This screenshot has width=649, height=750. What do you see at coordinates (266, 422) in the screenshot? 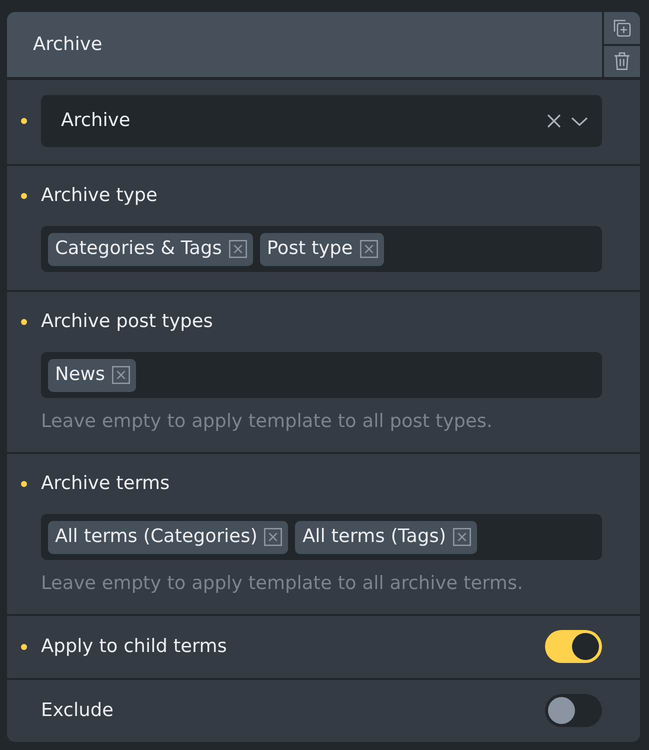
I see `help-text: Leave empty to apply template to all post types.` at bounding box center [266, 422].